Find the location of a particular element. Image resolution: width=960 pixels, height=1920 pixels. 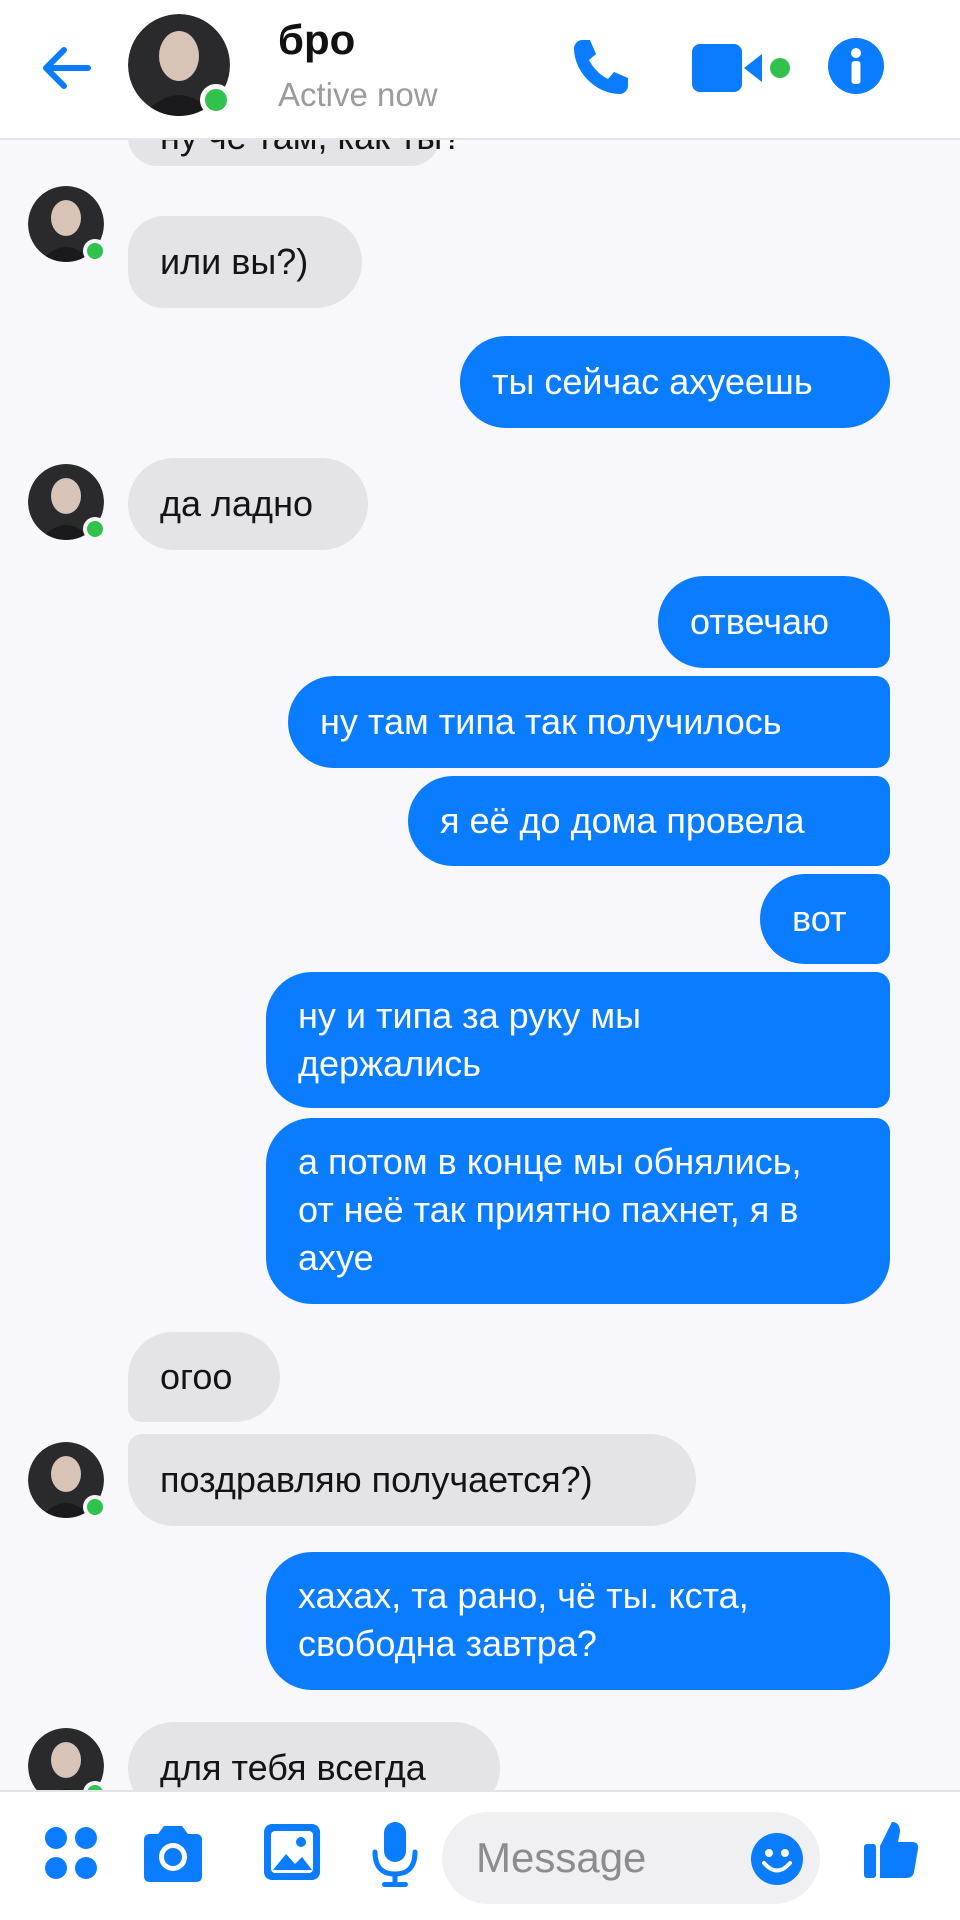

message-text: отвечаю is located at coordinates (760, 621).